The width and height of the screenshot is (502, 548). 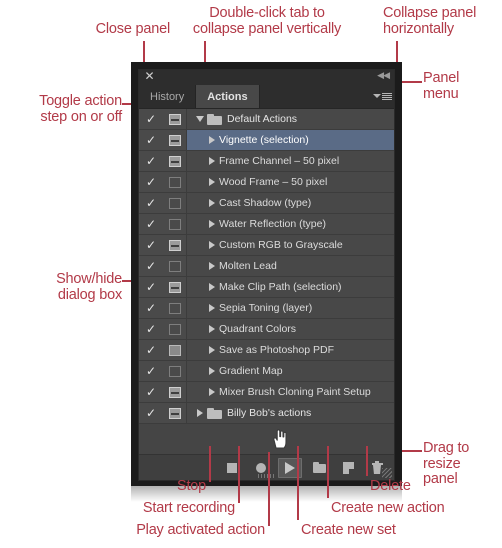 I want to click on action-row: ✓ Quadrant Colors, so click(x=266, y=329).